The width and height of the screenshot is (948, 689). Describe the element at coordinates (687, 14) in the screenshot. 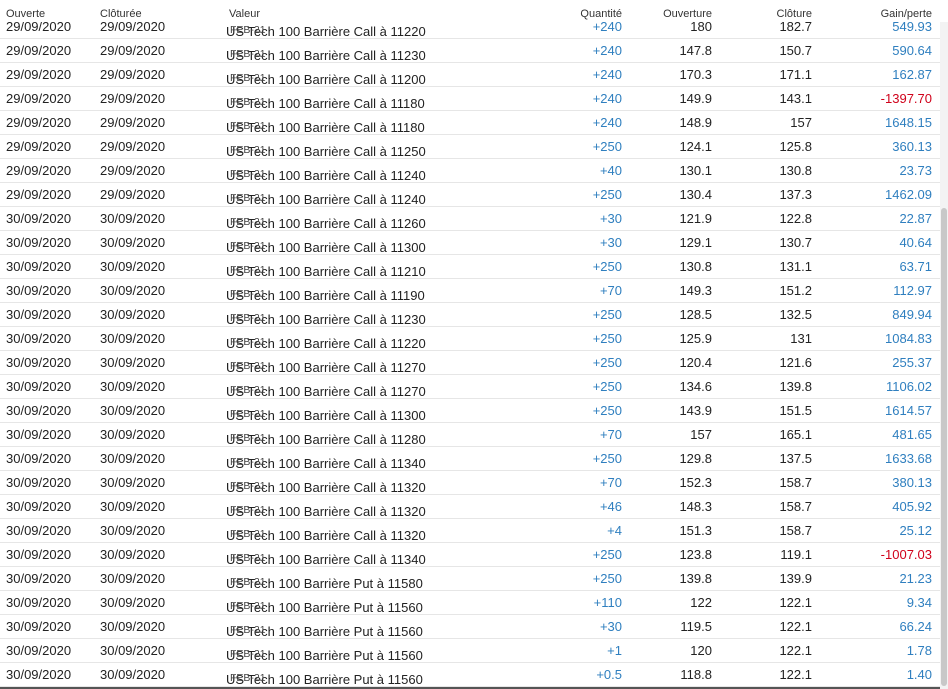

I see `col-header-open-price: Ouverture` at that location.